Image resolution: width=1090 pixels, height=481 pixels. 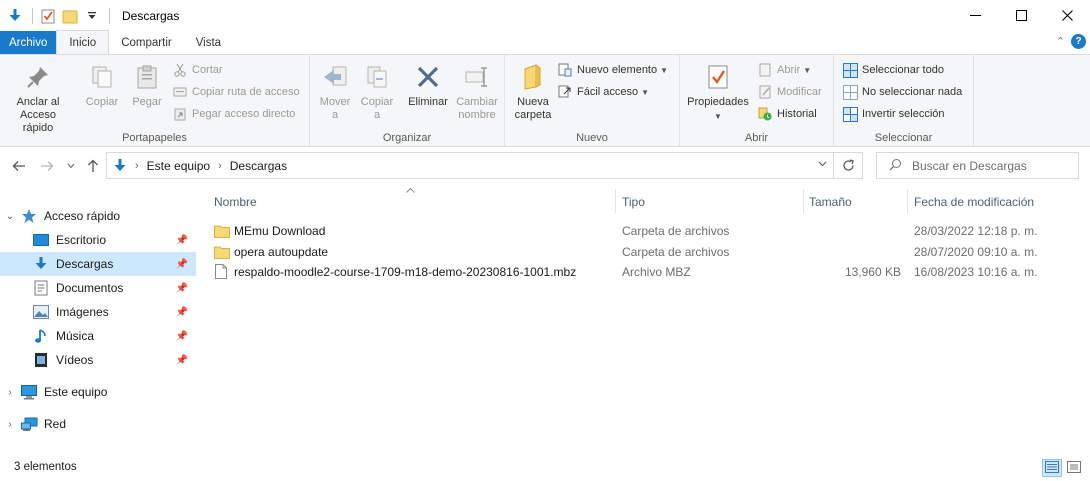 I want to click on properties-icon, so click(x=48, y=16).